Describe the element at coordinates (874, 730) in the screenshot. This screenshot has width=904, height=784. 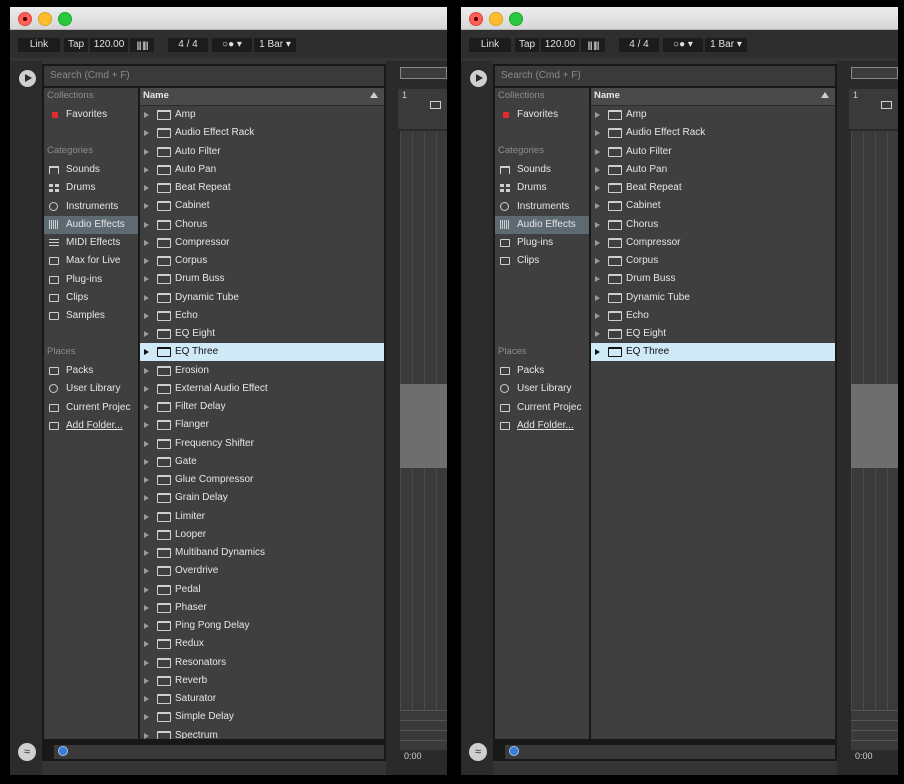
I see `master-lane` at that location.